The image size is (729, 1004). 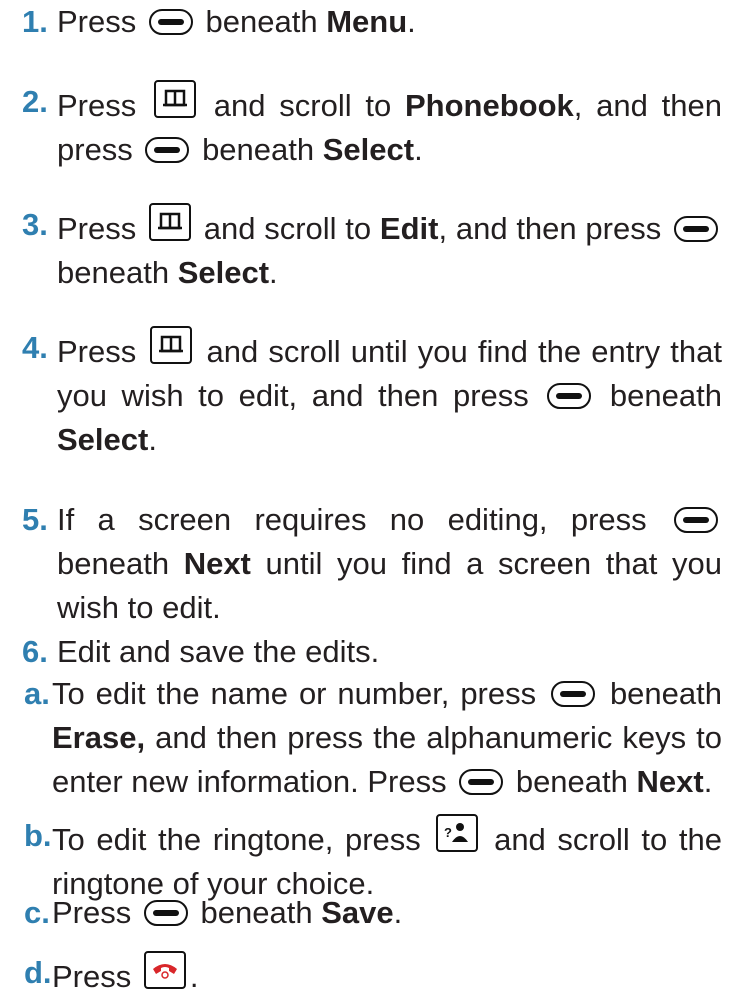 I want to click on substep-letter: a., so click(x=37, y=693).